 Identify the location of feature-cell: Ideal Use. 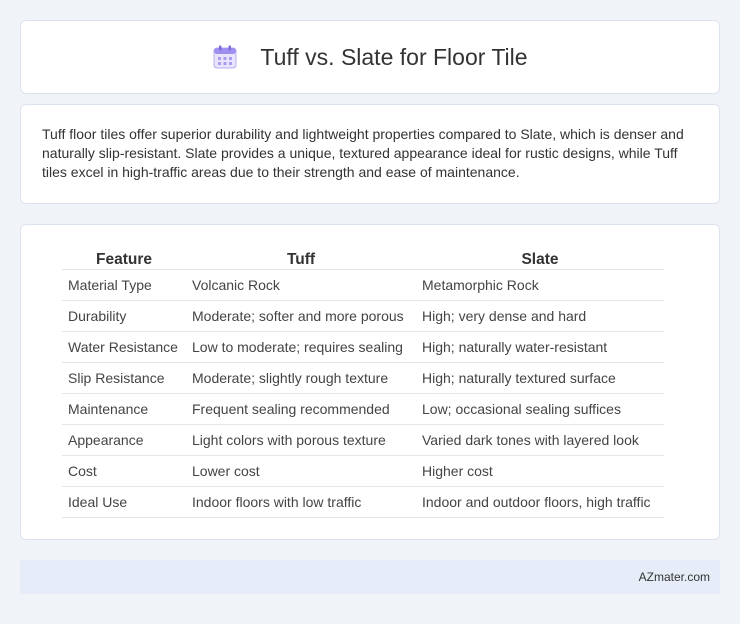
(124, 502).